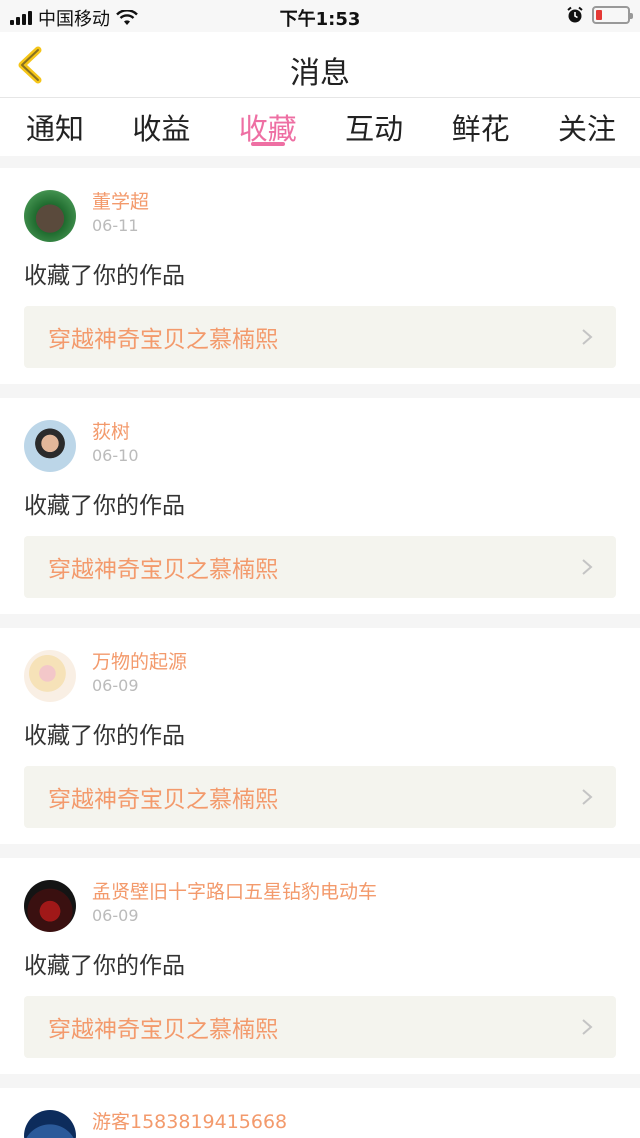  Describe the element at coordinates (242, 432) in the screenshot. I see `user-name: 荻树` at that location.